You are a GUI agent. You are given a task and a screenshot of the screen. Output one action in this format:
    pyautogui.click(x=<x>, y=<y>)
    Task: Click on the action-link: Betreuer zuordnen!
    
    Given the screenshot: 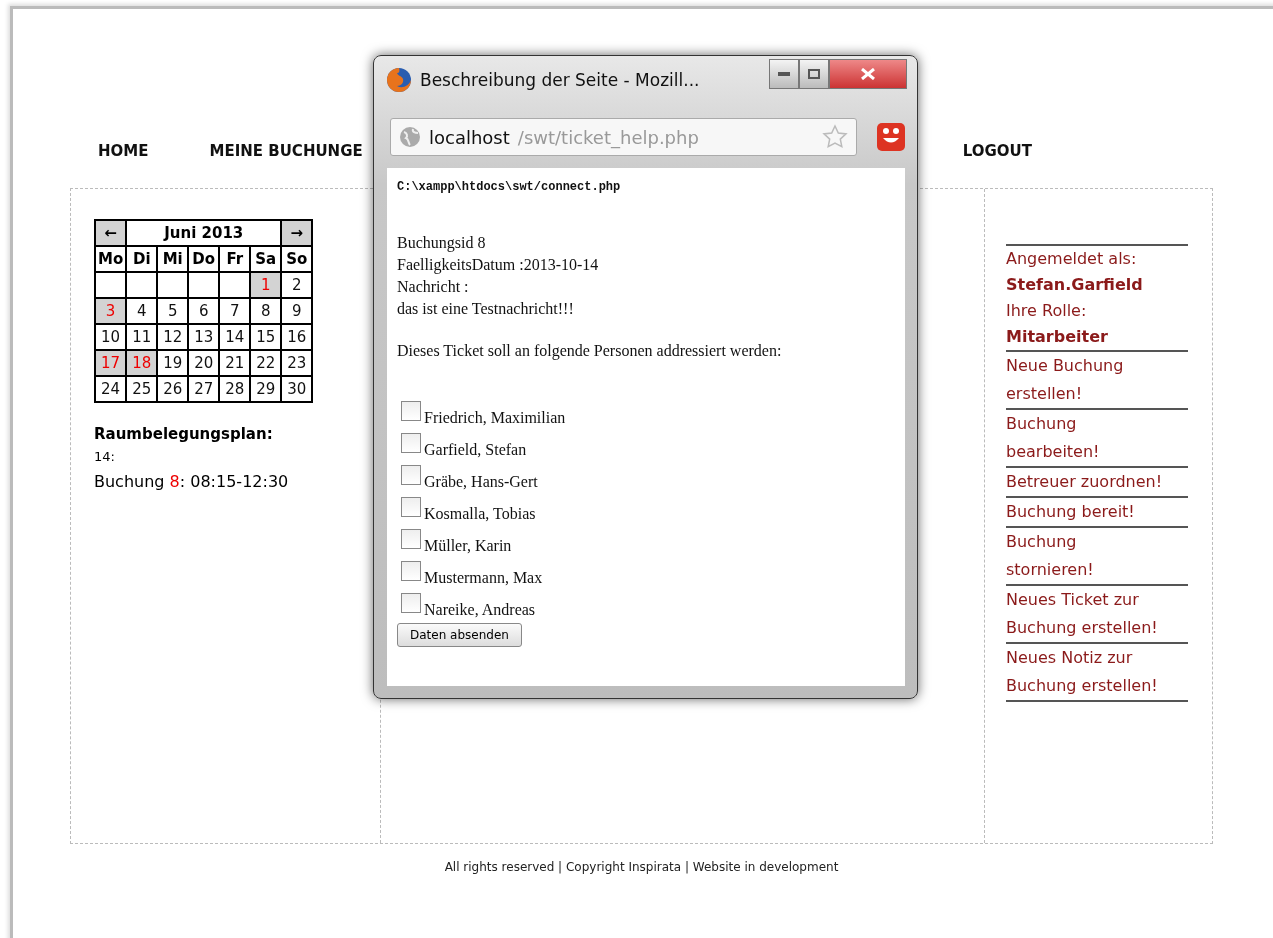 What is the action you would take?
    pyautogui.click(x=1097, y=483)
    